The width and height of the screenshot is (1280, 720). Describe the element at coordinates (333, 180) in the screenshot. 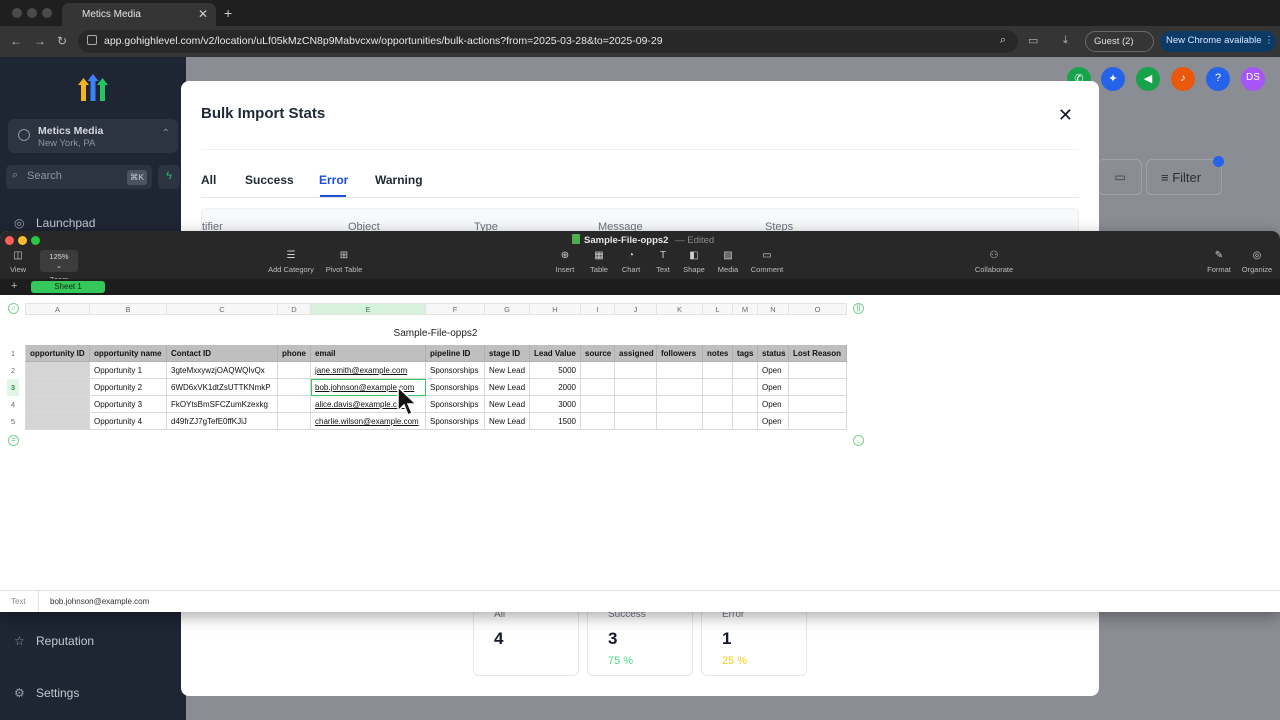

I see `tab-error: Error` at that location.